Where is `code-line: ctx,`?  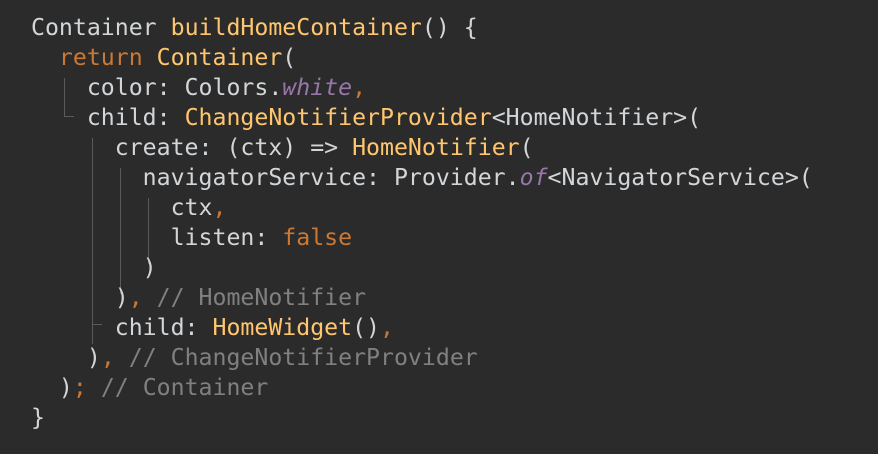
code-line: ctx, is located at coordinates (422, 208).